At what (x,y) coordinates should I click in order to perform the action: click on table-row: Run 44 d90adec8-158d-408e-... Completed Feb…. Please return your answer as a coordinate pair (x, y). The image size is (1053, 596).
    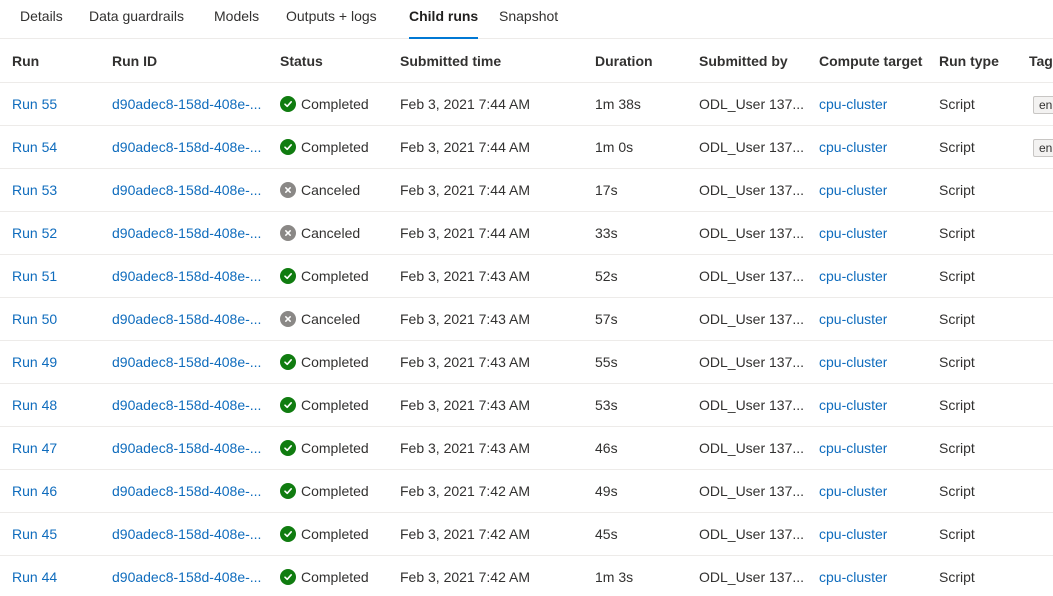
    Looking at the image, I should click on (526, 576).